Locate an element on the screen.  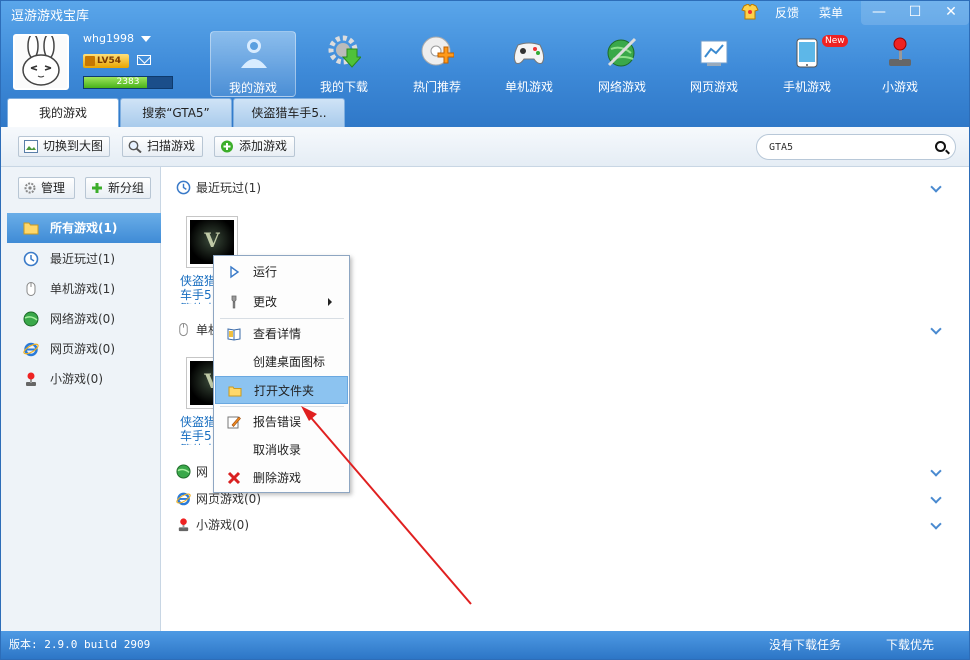
nav-my-games: 我的游戏 is located at coordinates (253, 64).